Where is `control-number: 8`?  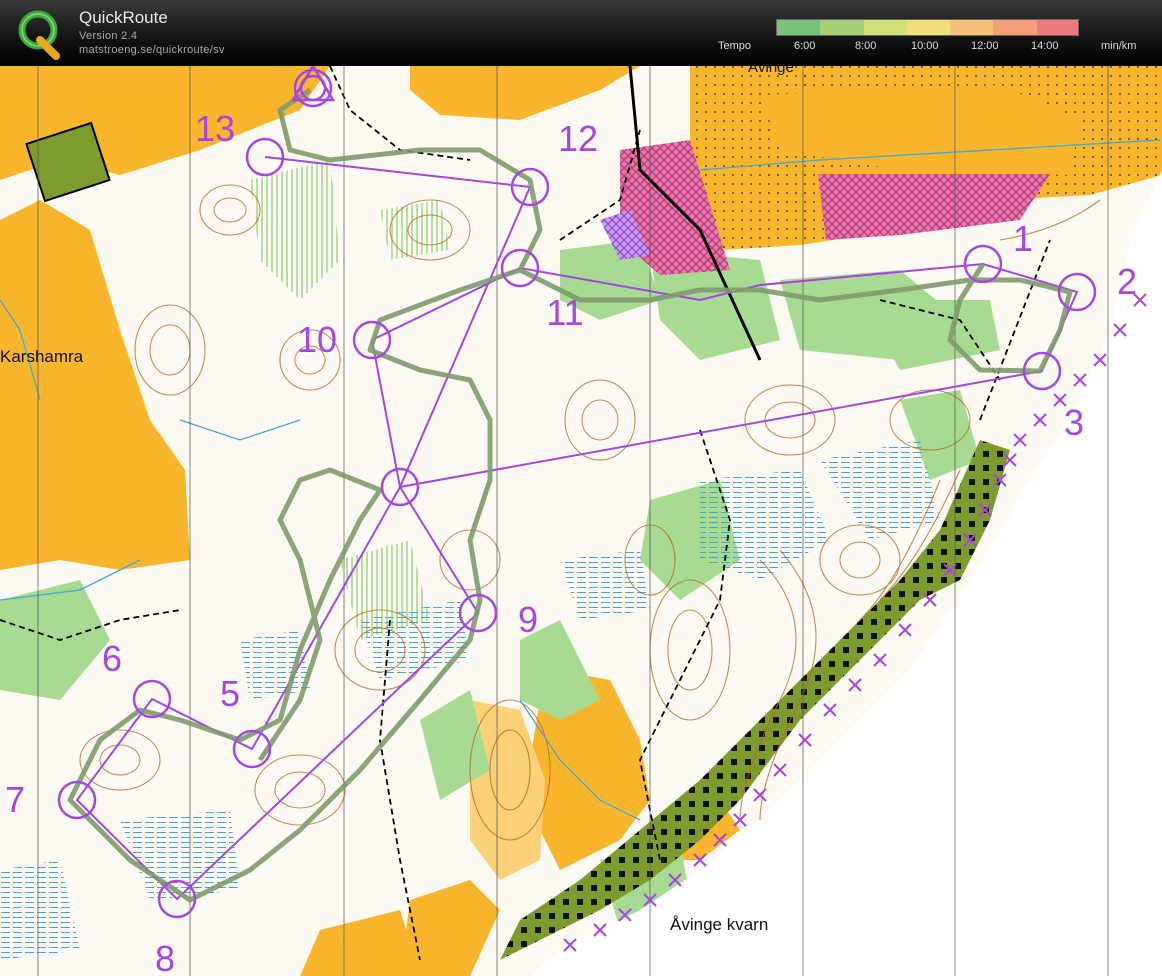
control-number: 8 is located at coordinates (165, 957).